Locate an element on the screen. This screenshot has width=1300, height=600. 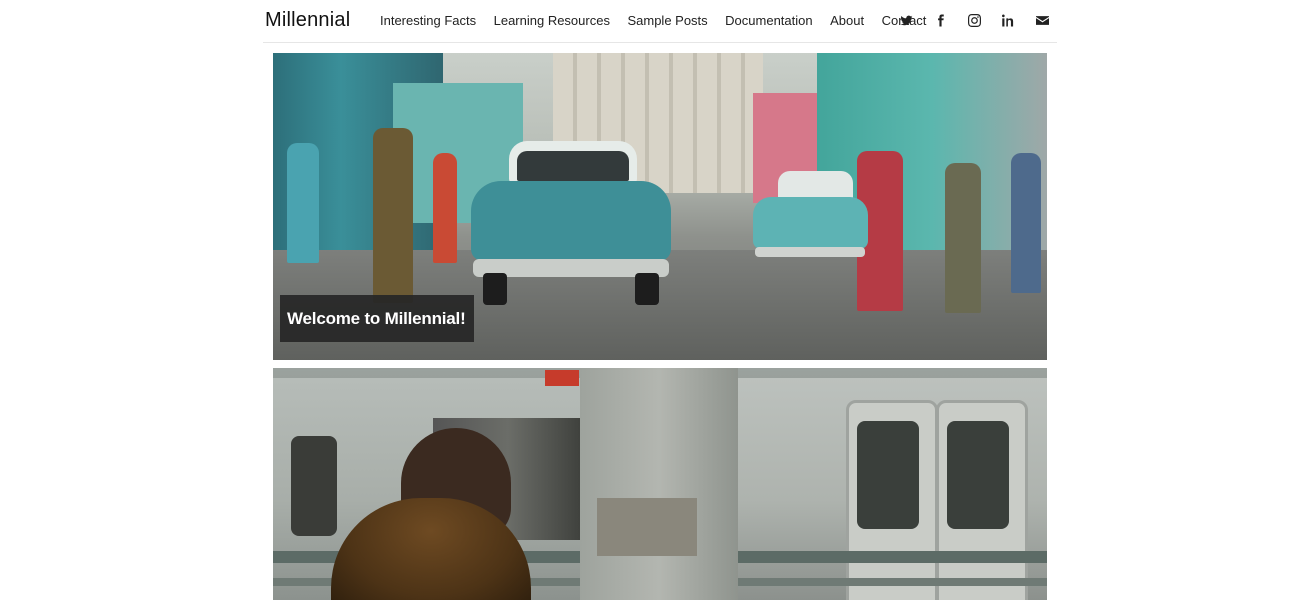
instagram-icon is located at coordinates (974, 20).